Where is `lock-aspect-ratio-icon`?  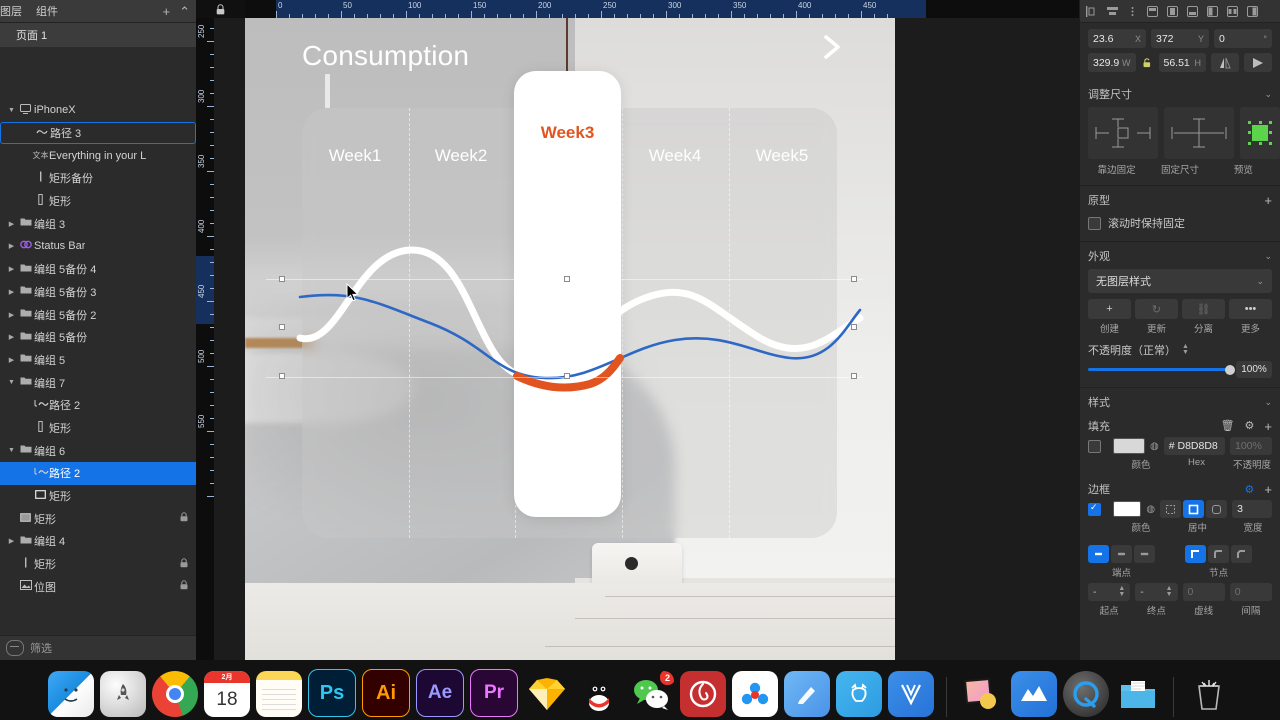 lock-aspect-ratio-icon is located at coordinates (1147, 62).